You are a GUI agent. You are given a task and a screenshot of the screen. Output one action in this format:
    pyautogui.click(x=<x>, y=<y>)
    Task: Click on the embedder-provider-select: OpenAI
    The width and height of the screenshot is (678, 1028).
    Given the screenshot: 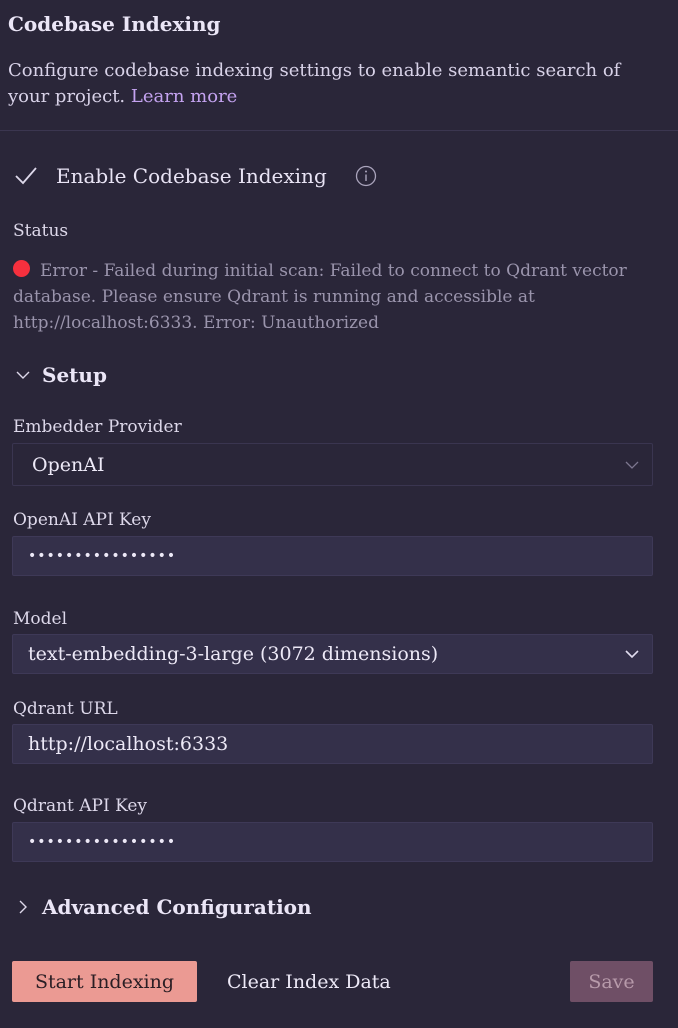 What is the action you would take?
    pyautogui.click(x=332, y=464)
    